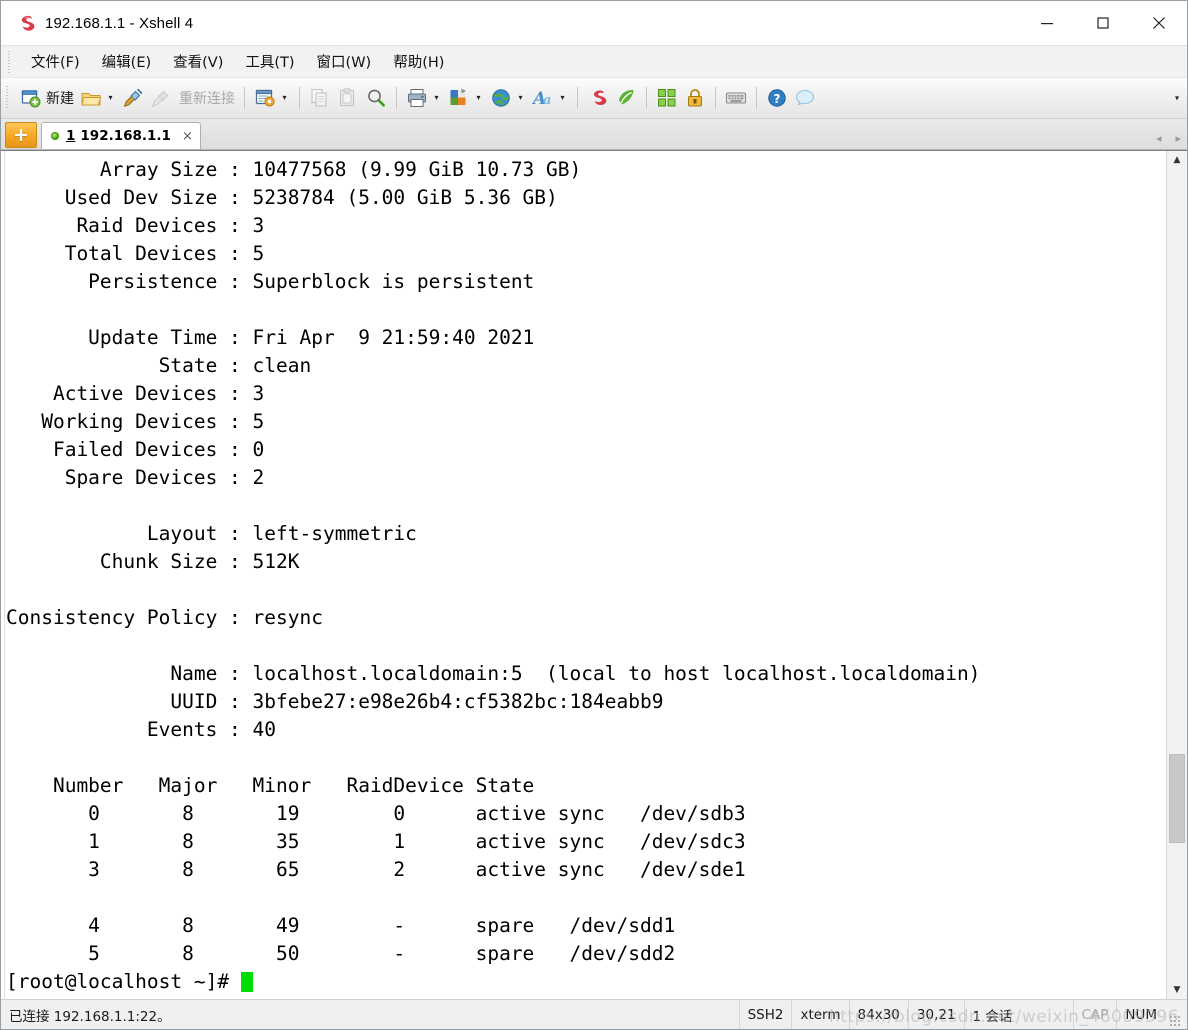 Image resolution: width=1188 pixels, height=1030 pixels. What do you see at coordinates (272, 98) in the screenshot?
I see `session-properties-button: ▾` at bounding box center [272, 98].